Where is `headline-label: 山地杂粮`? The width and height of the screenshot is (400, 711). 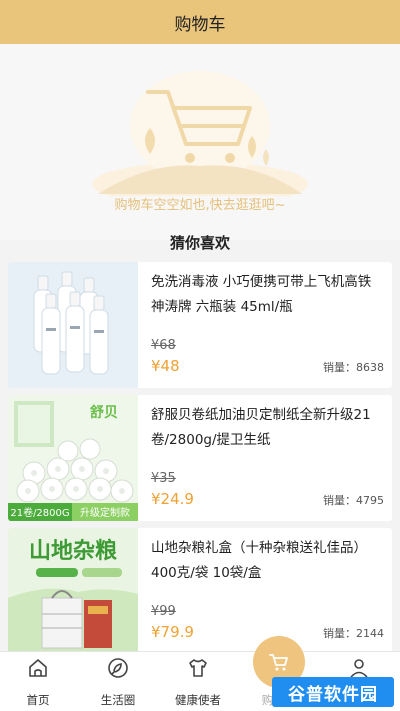 headline-label: 山地杂粮 is located at coordinates (73, 551).